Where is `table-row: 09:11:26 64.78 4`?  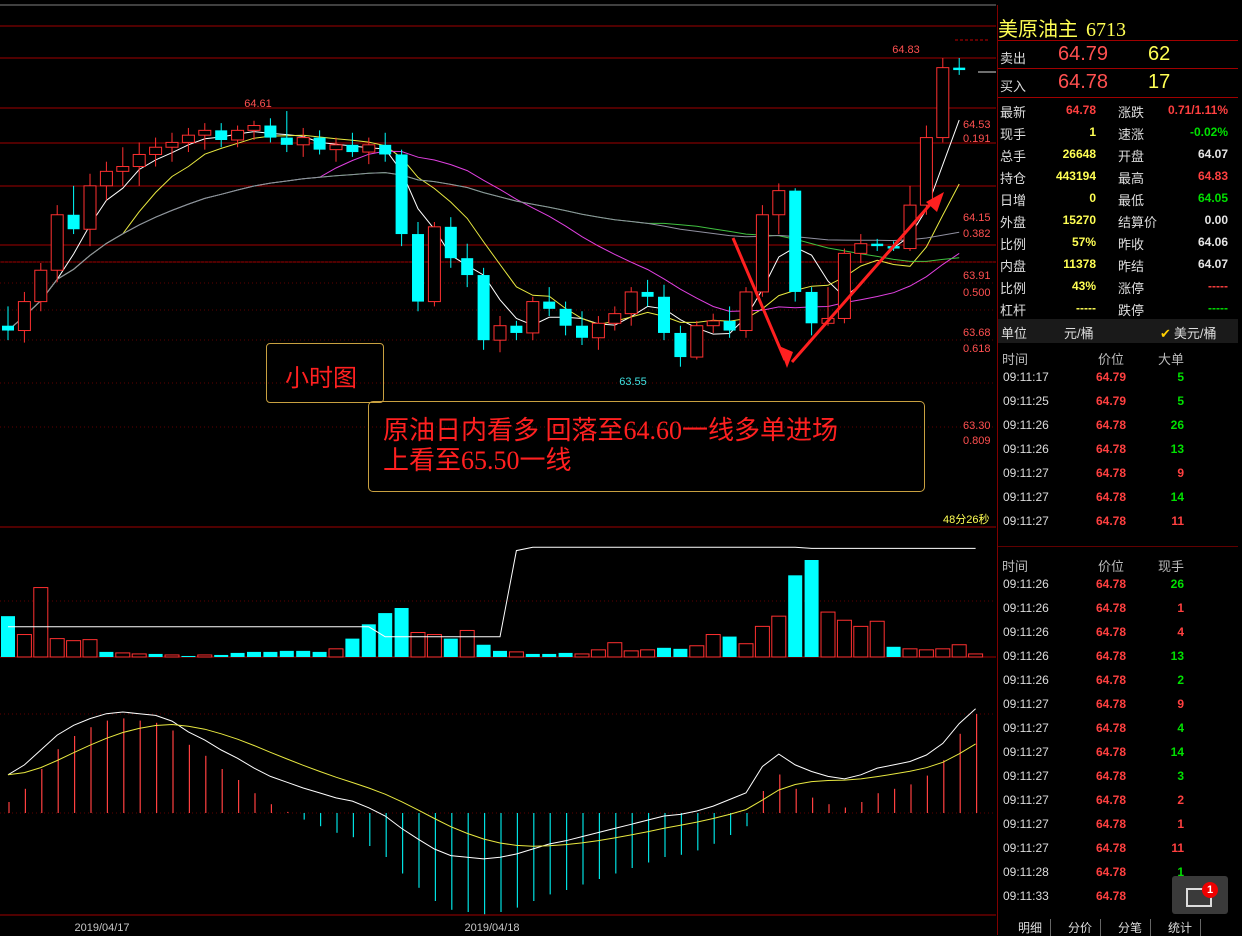
table-row: 09:11:26 64.78 4 is located at coordinates (1118, 632).